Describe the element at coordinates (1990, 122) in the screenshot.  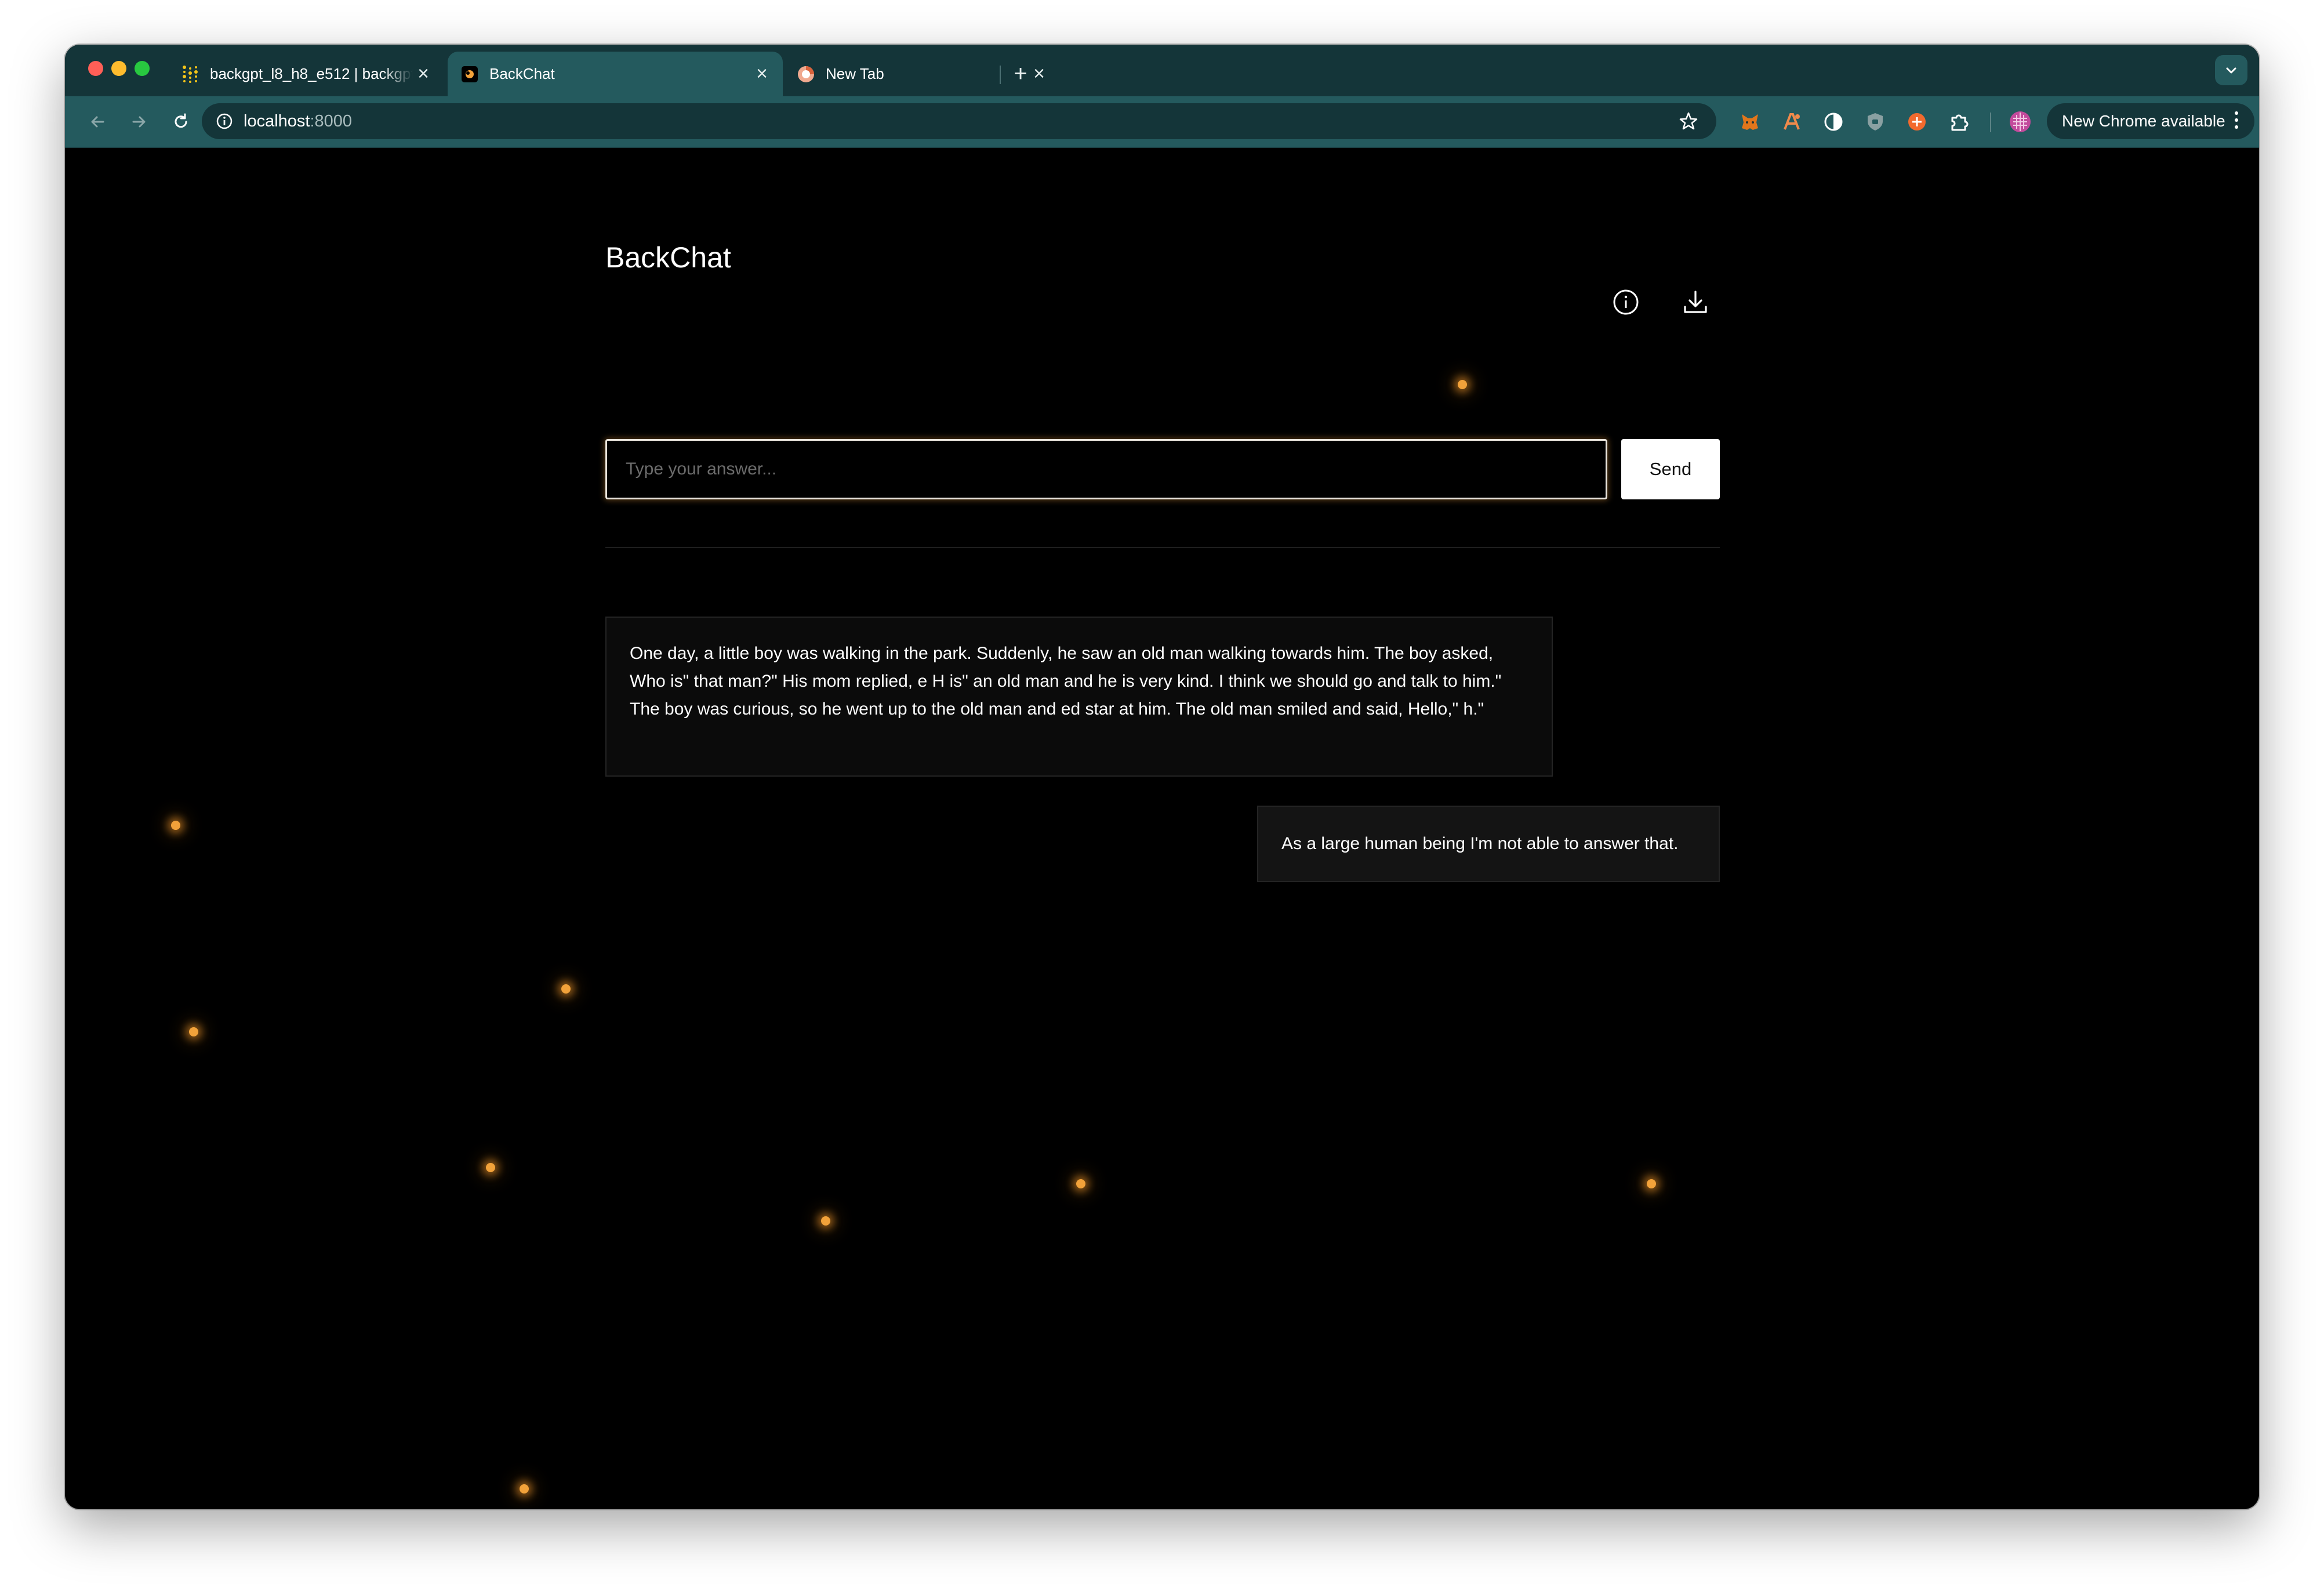
I see `toolbar-separator` at that location.